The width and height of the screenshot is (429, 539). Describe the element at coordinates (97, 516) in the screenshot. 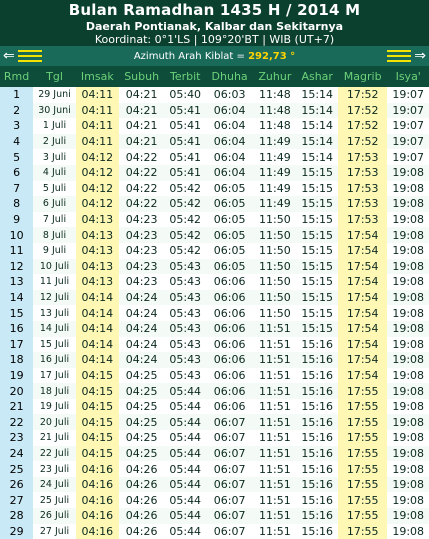

I see `table-cell: 04:16` at that location.